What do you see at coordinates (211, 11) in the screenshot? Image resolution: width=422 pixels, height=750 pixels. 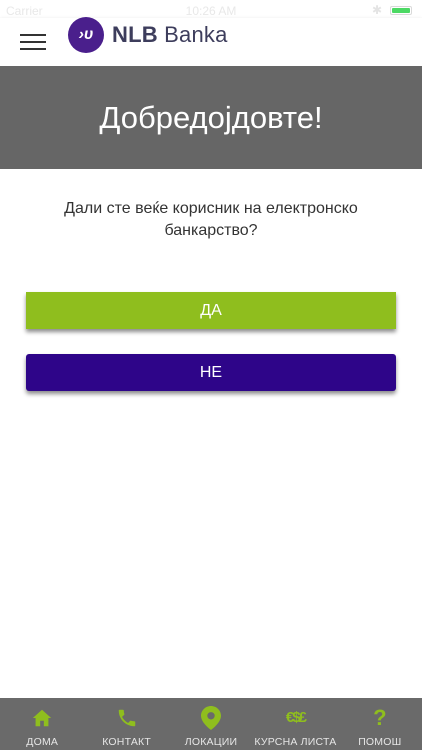 I see `status-time: 10:26 AM` at bounding box center [211, 11].